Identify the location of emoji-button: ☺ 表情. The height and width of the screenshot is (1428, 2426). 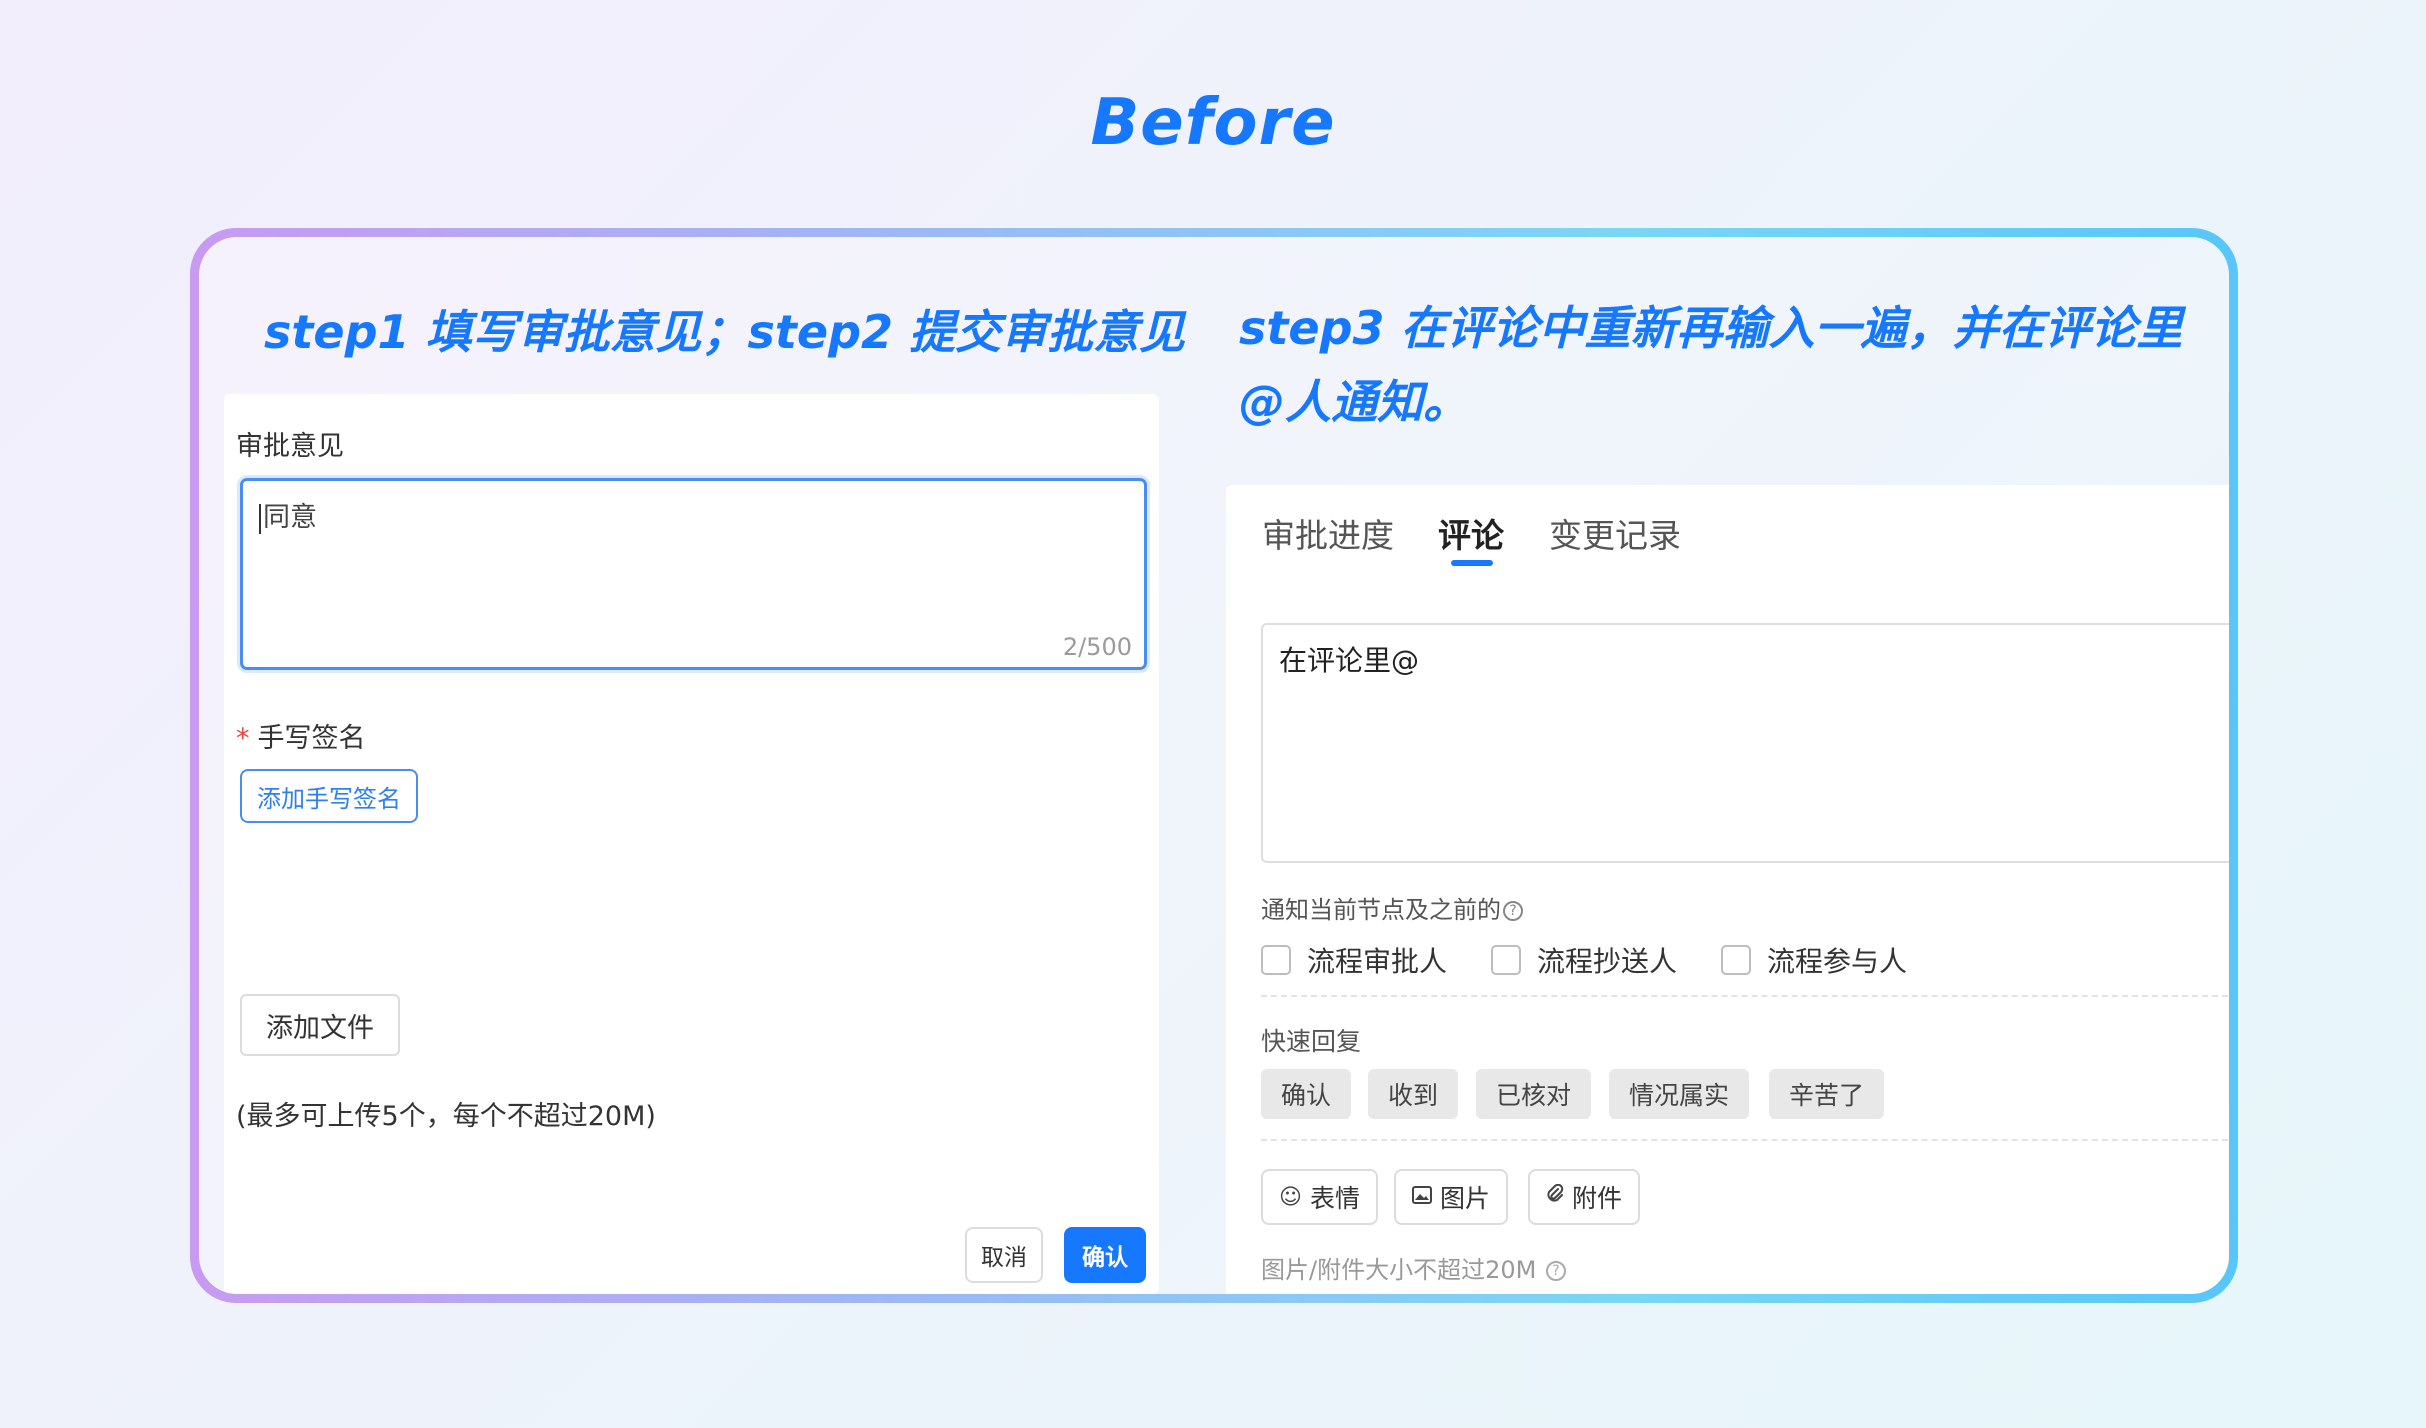
(1319, 1197).